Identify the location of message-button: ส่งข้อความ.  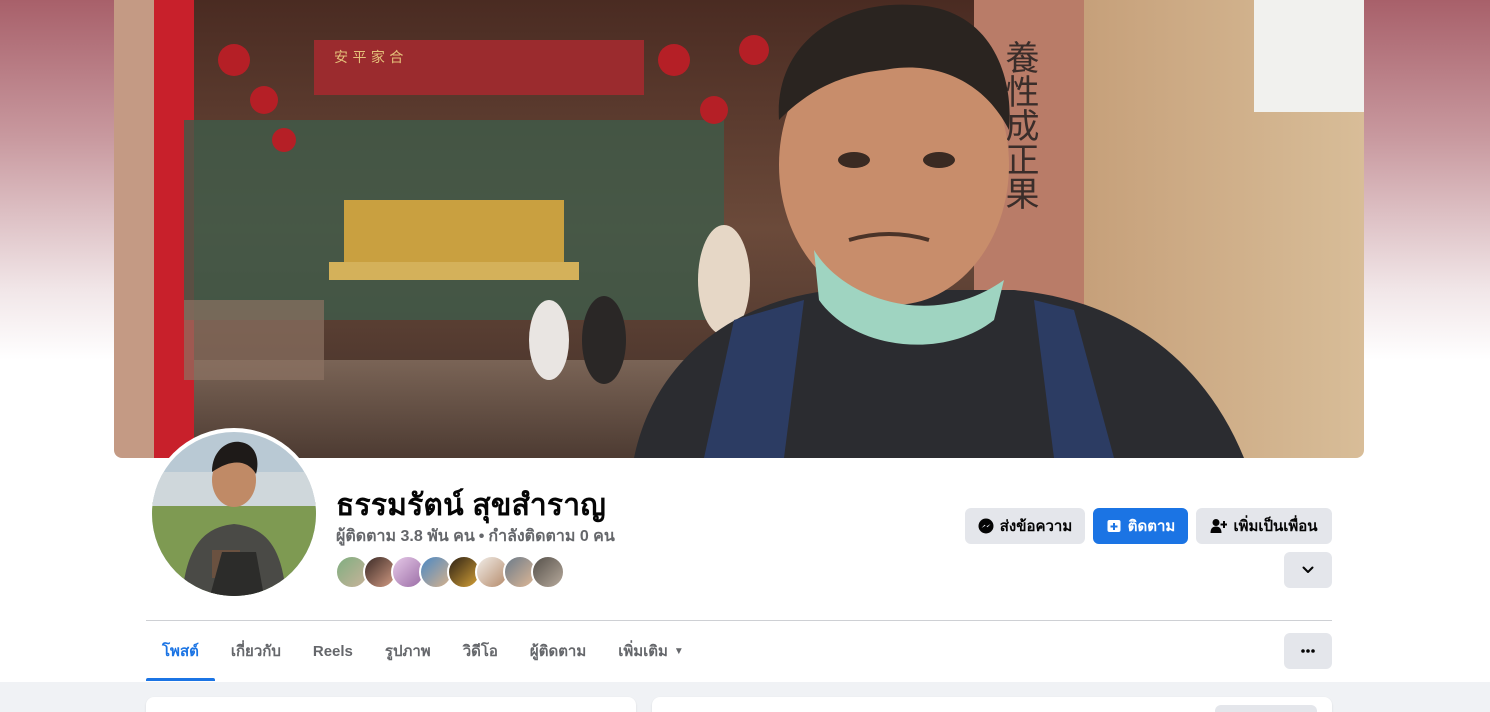
(1025, 526).